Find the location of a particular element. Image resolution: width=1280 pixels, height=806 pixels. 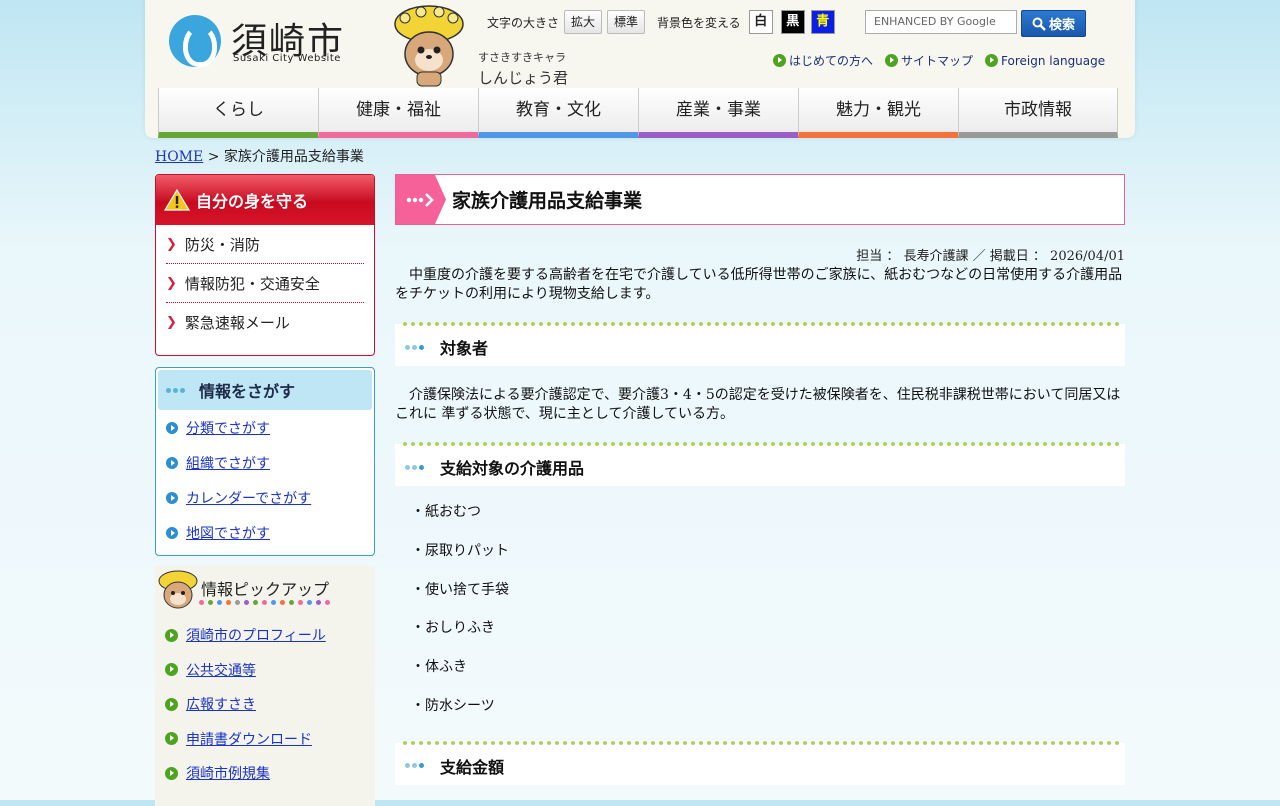

protect-list: ❯ 防災・消防 ❯ 情報防犯・交通安全 ❯ 緊急速報メール is located at coordinates (265, 283).